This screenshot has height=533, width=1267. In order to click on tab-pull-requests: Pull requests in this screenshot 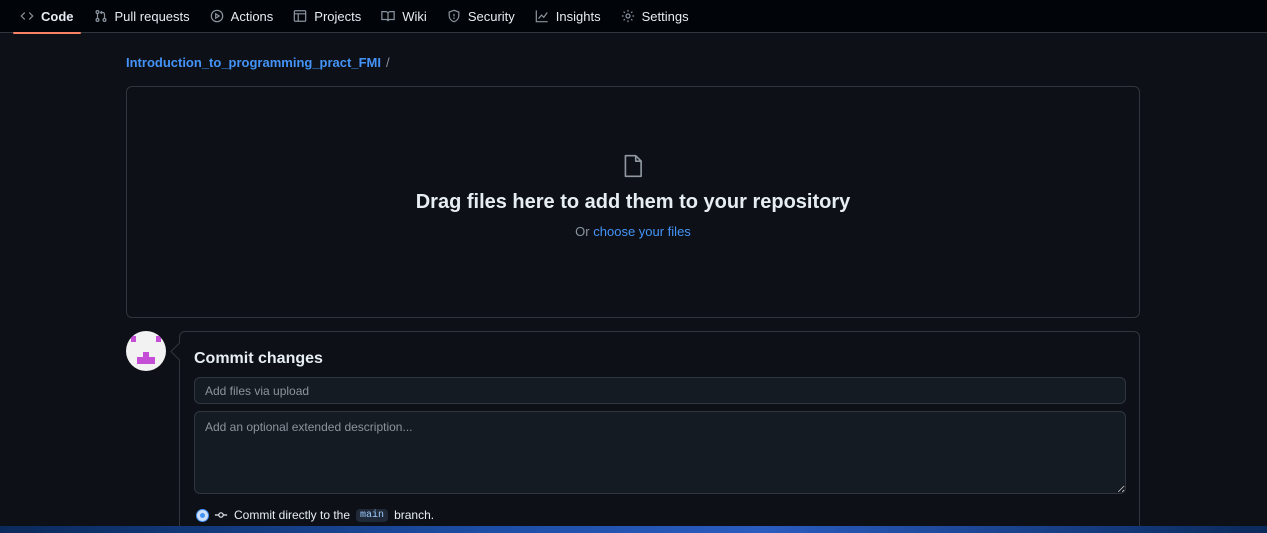, I will do `click(142, 16)`.